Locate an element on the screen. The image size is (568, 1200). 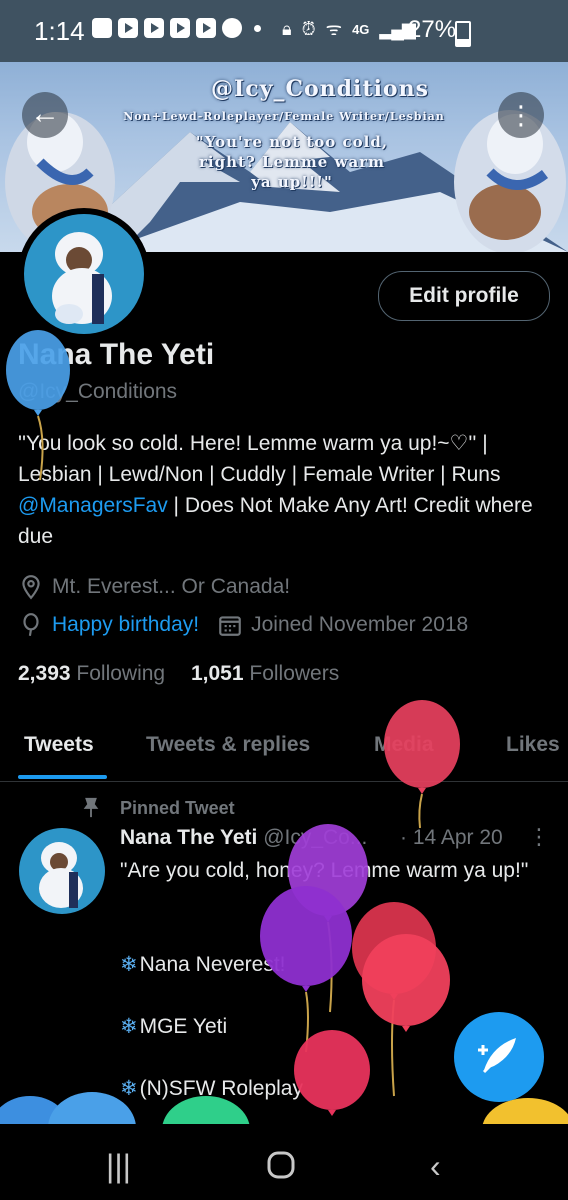
profile-avatar is located at coordinates (84, 274).